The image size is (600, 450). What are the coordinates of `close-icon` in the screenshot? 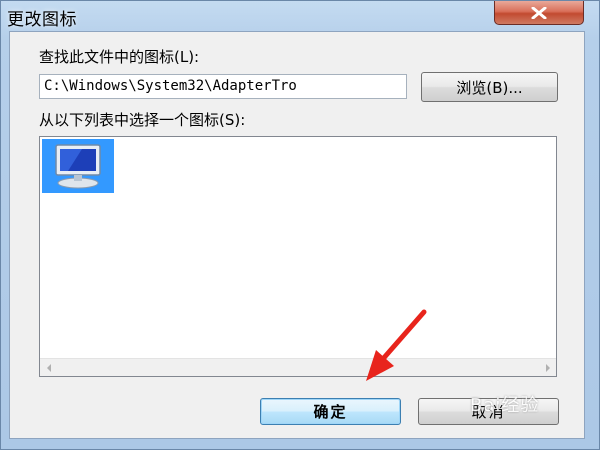 It's located at (539, 12).